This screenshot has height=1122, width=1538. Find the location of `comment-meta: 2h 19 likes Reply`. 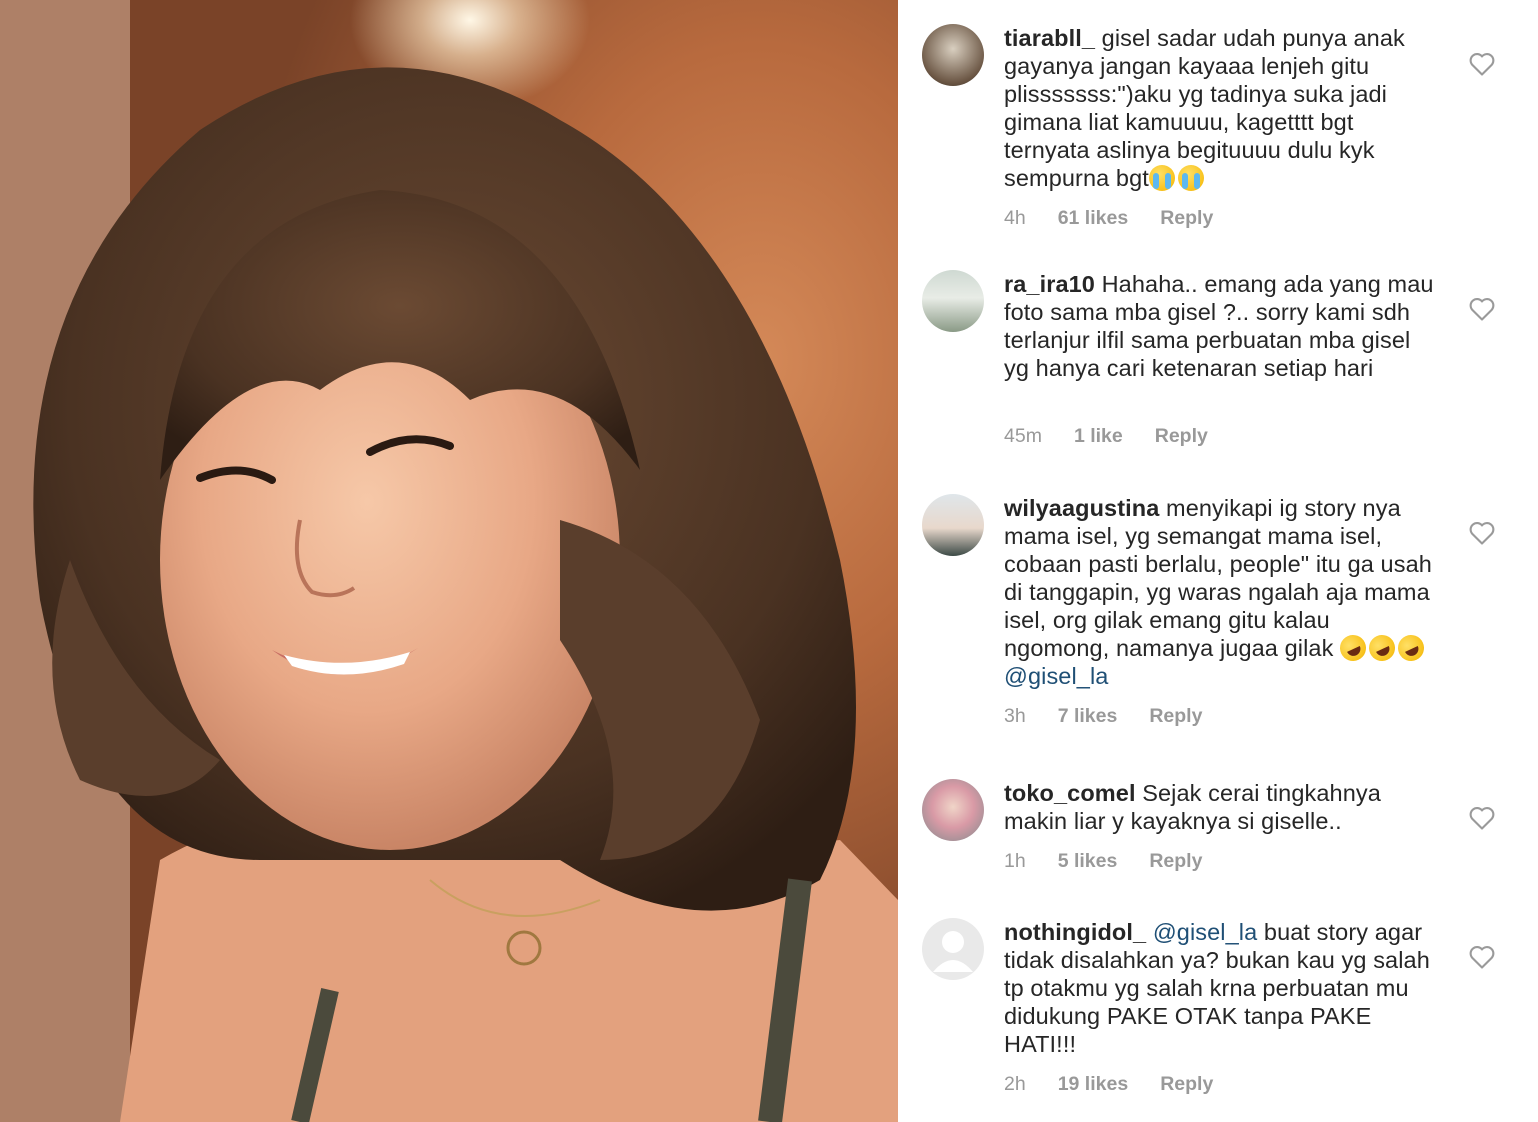

comment-meta: 2h 19 likes Reply is located at coordinates (1108, 1084).